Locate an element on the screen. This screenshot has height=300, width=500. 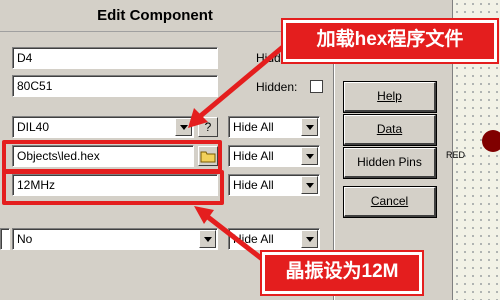
advanced-value-select: No is located at coordinates (115, 239).